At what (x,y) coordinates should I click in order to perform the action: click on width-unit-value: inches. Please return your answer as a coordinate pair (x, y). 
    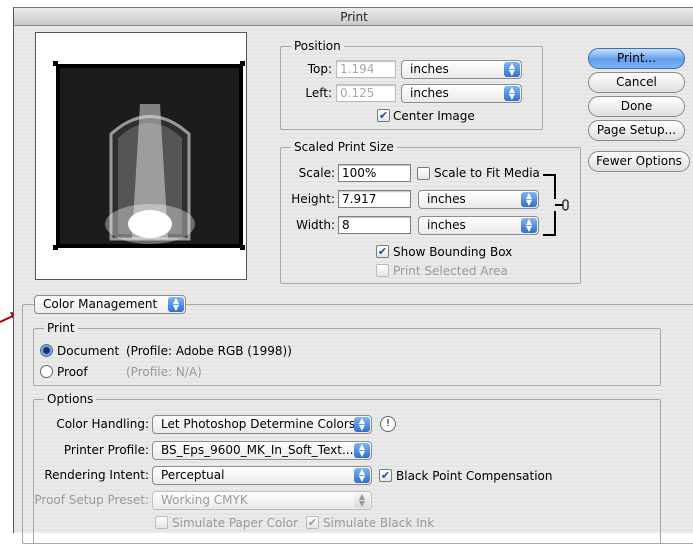
    Looking at the image, I should click on (446, 225).